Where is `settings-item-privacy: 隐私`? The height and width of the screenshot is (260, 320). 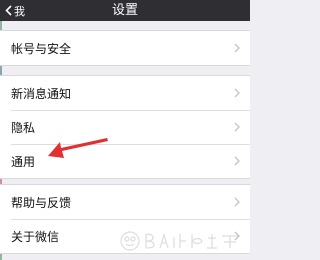 settings-item-privacy: 隐私 is located at coordinates (125, 127).